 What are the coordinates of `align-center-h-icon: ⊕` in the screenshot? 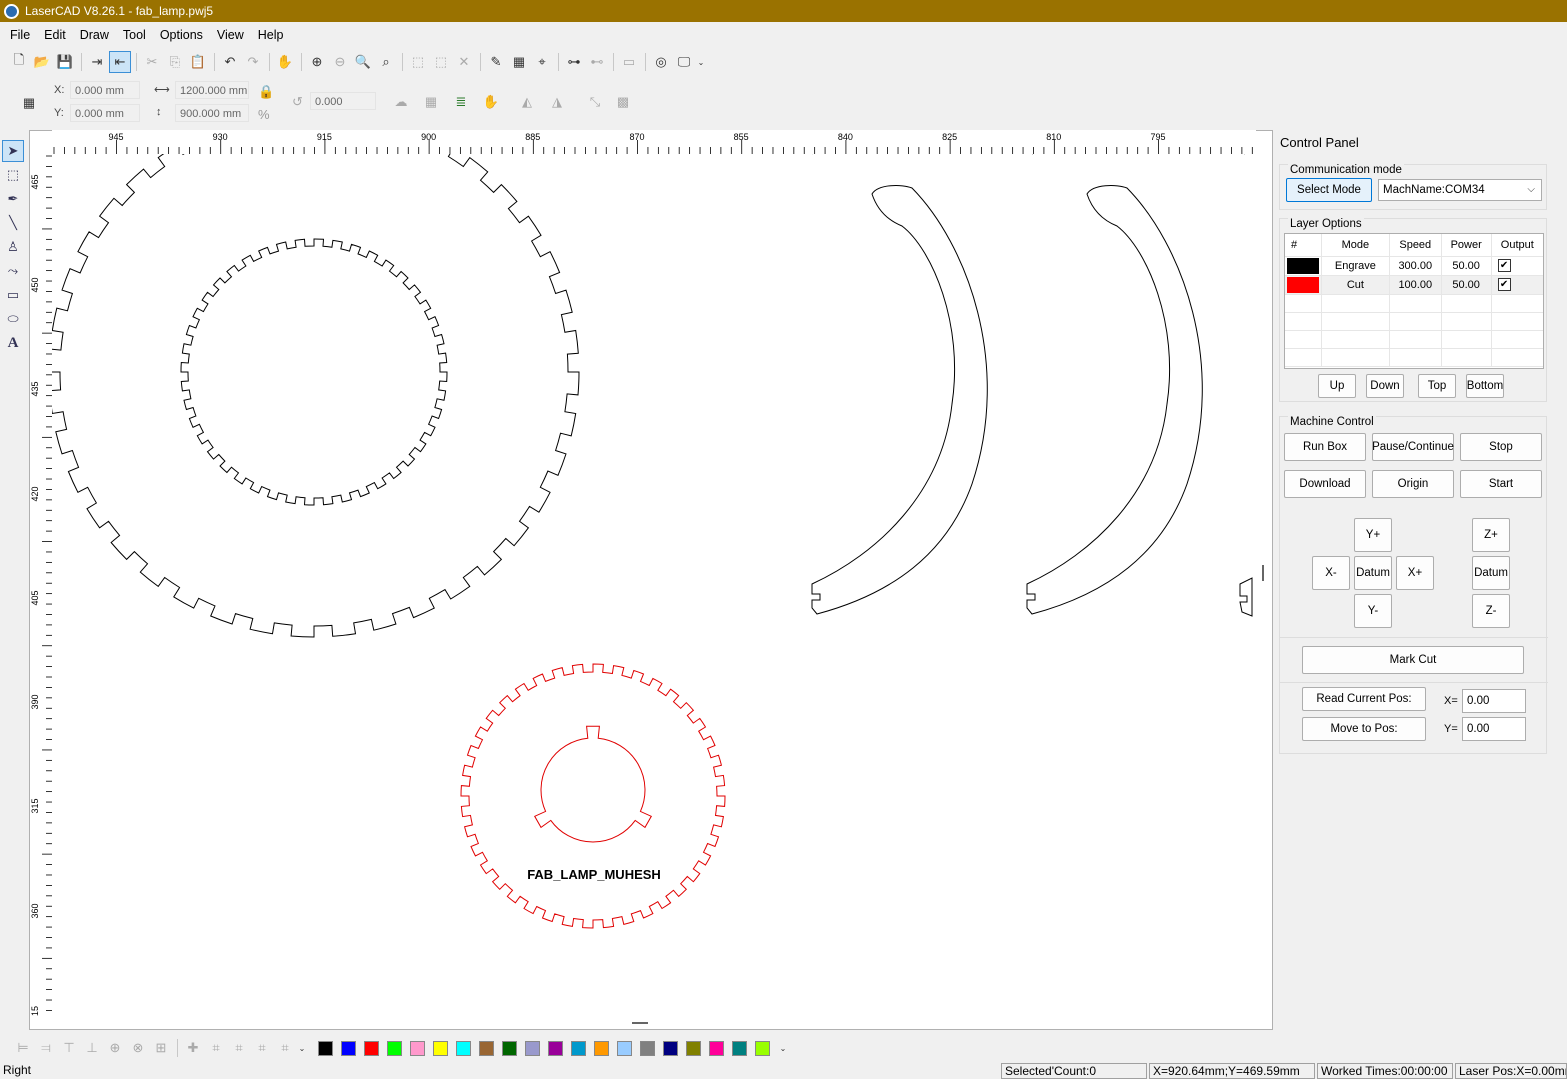 It's located at (115, 1048).